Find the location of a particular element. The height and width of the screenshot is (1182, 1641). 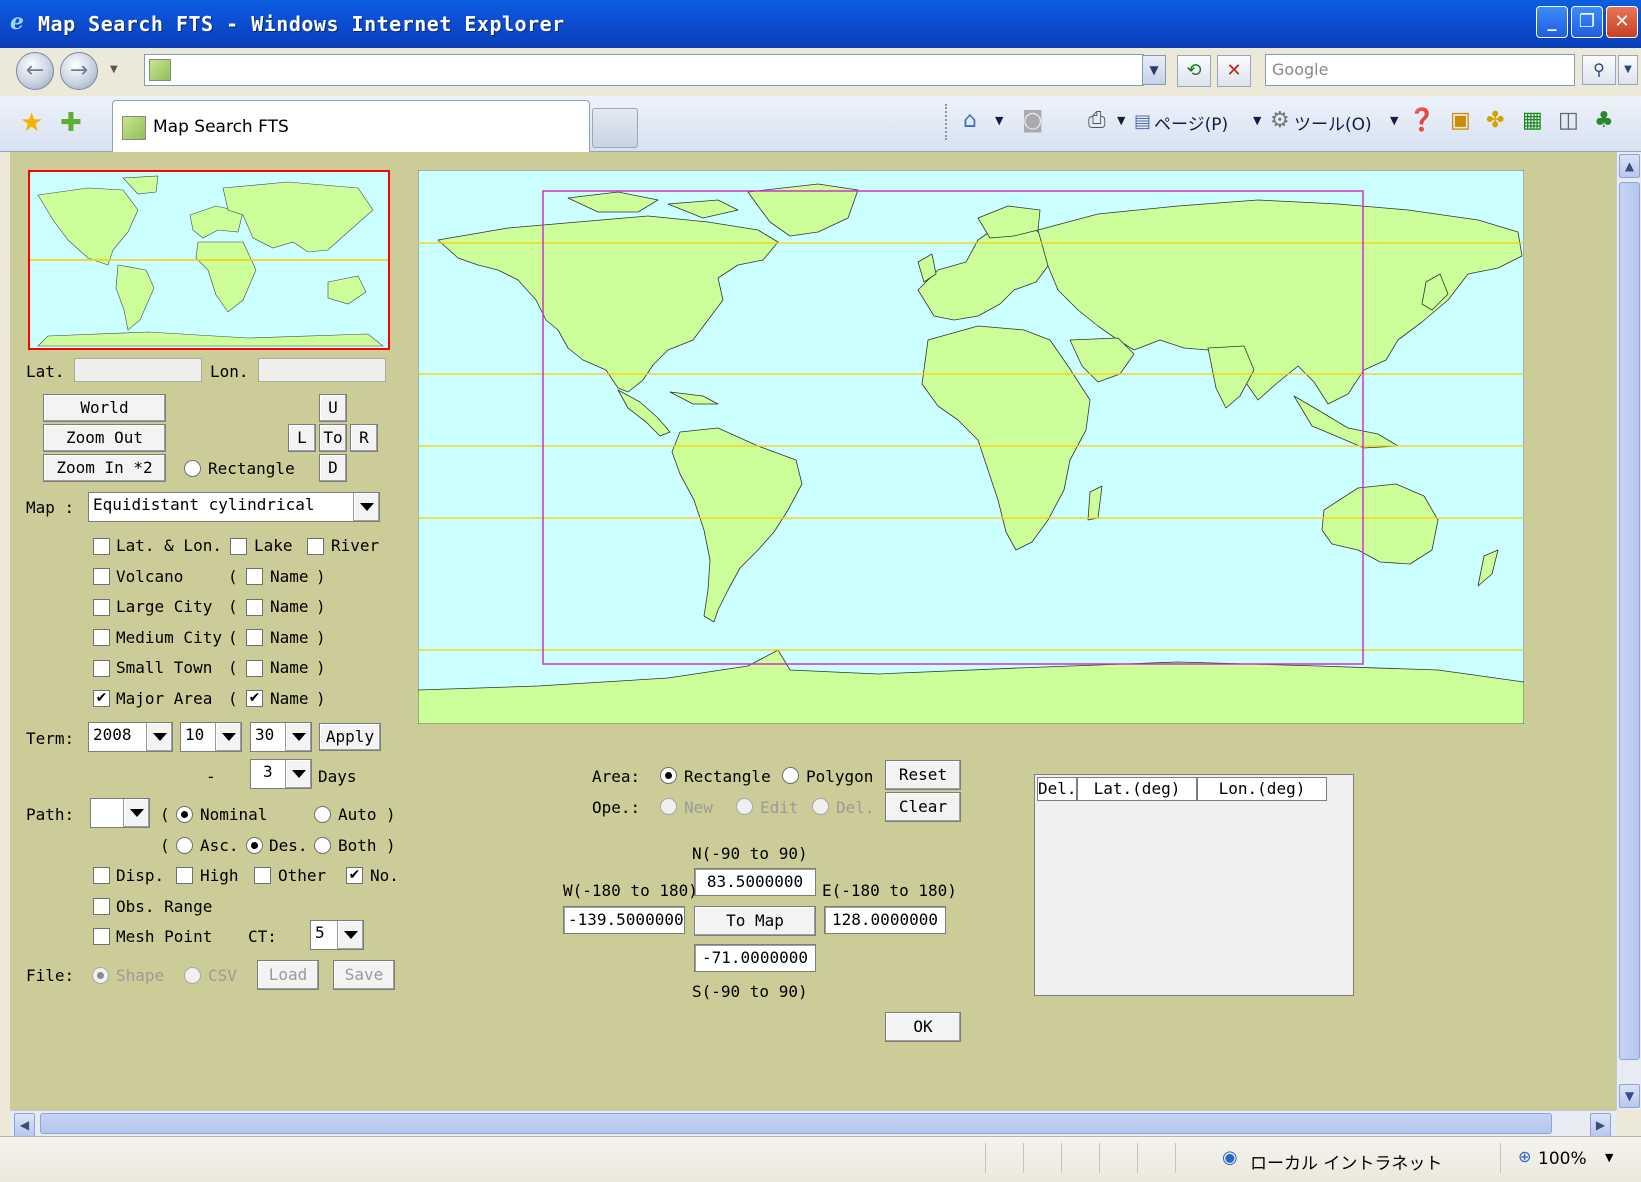

pan-right-button: R is located at coordinates (364, 438).